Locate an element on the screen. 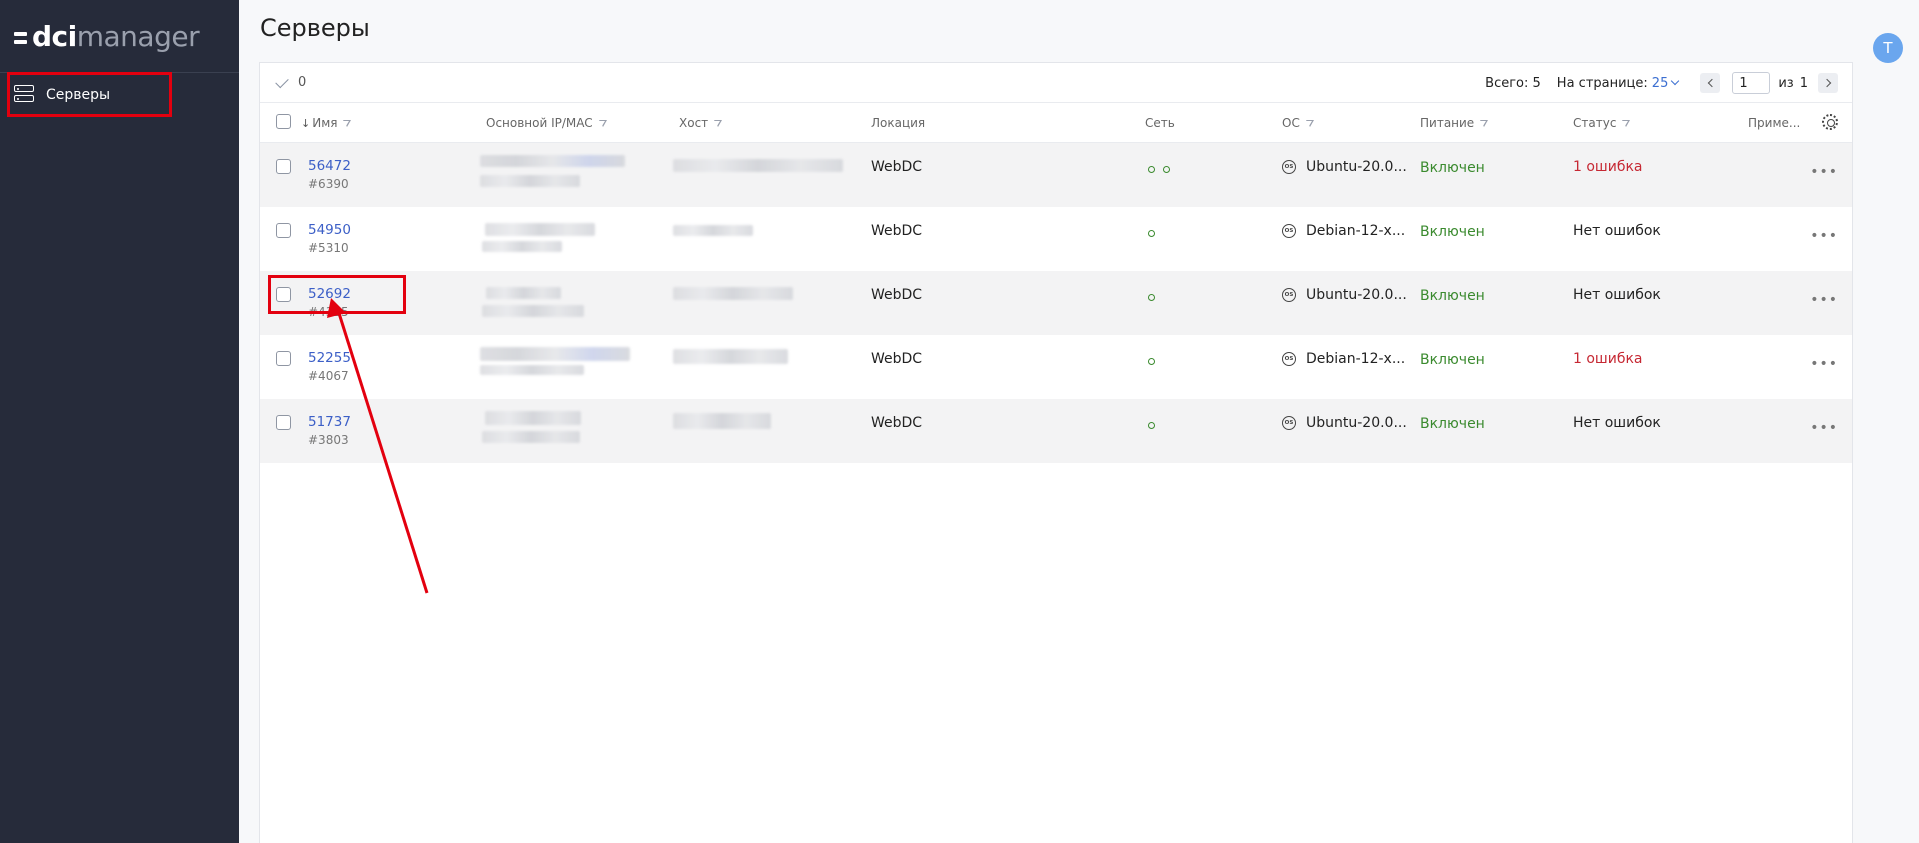 The image size is (1919, 843). page-number-input is located at coordinates (1751, 83).